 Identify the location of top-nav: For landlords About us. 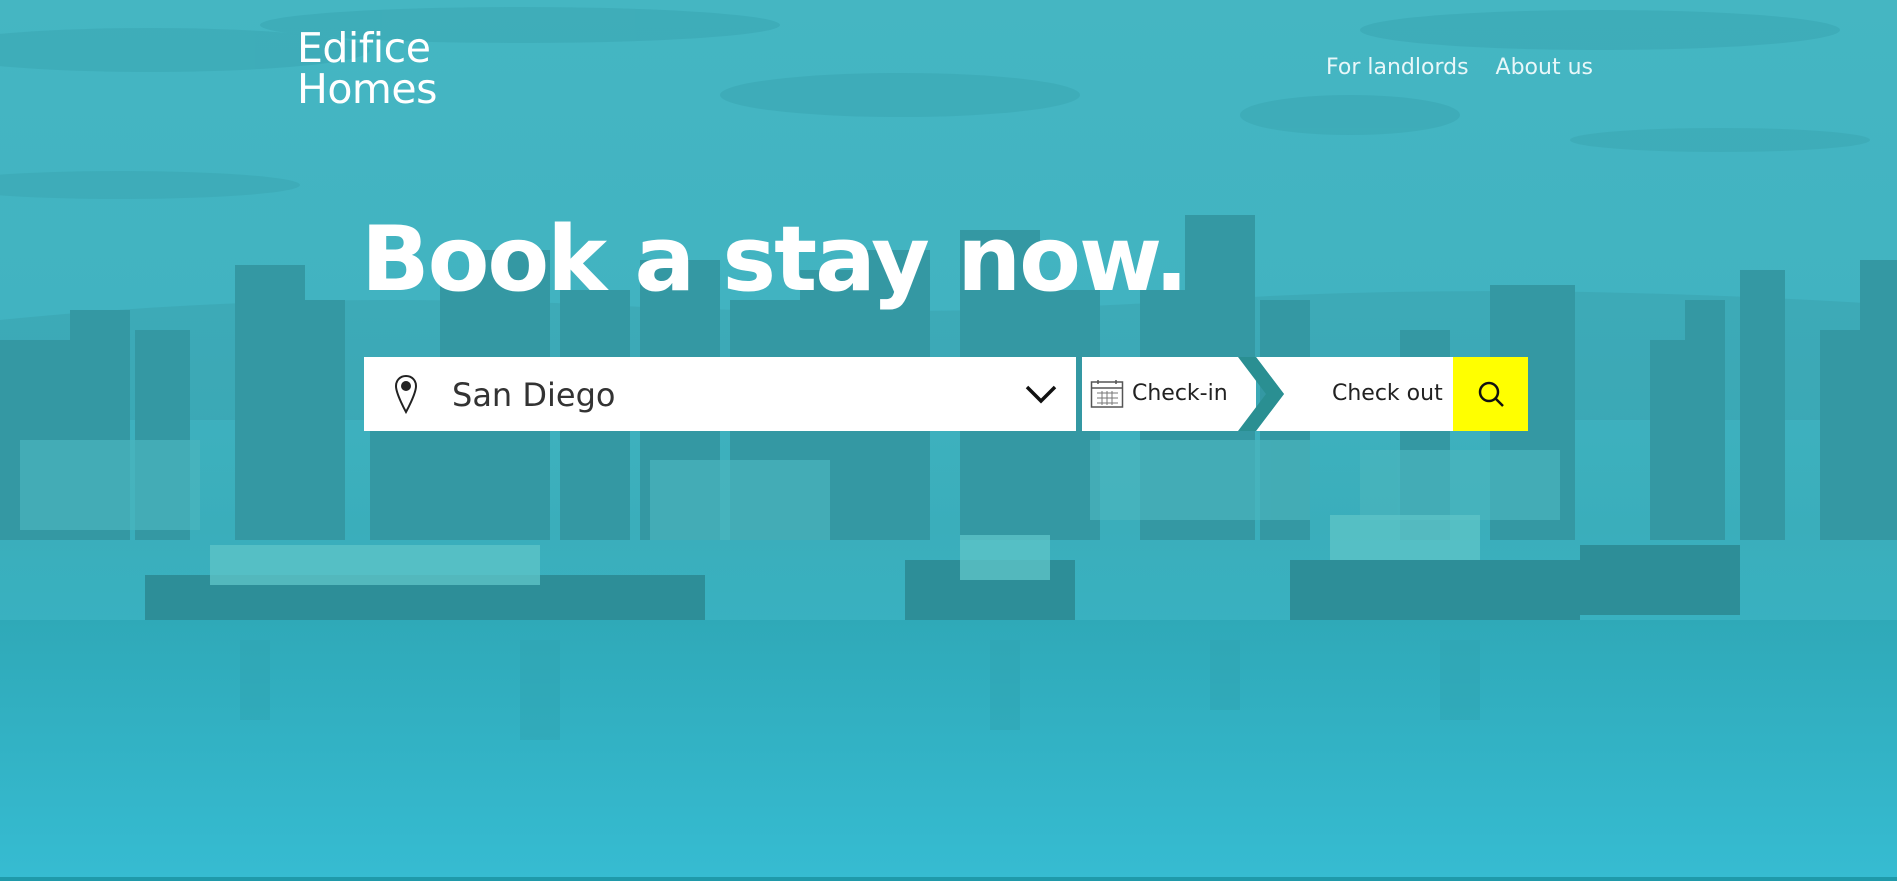
(1459, 67).